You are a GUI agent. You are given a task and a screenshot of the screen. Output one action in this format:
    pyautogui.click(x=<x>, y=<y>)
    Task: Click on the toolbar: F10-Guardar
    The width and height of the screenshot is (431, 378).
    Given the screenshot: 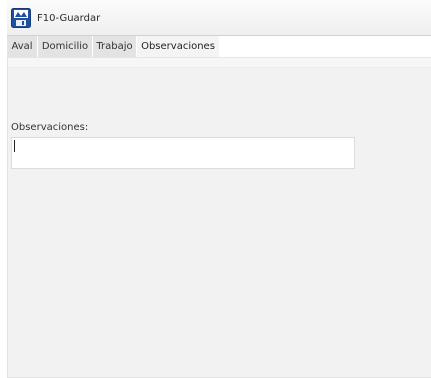 What is the action you would take?
    pyautogui.click(x=219, y=18)
    